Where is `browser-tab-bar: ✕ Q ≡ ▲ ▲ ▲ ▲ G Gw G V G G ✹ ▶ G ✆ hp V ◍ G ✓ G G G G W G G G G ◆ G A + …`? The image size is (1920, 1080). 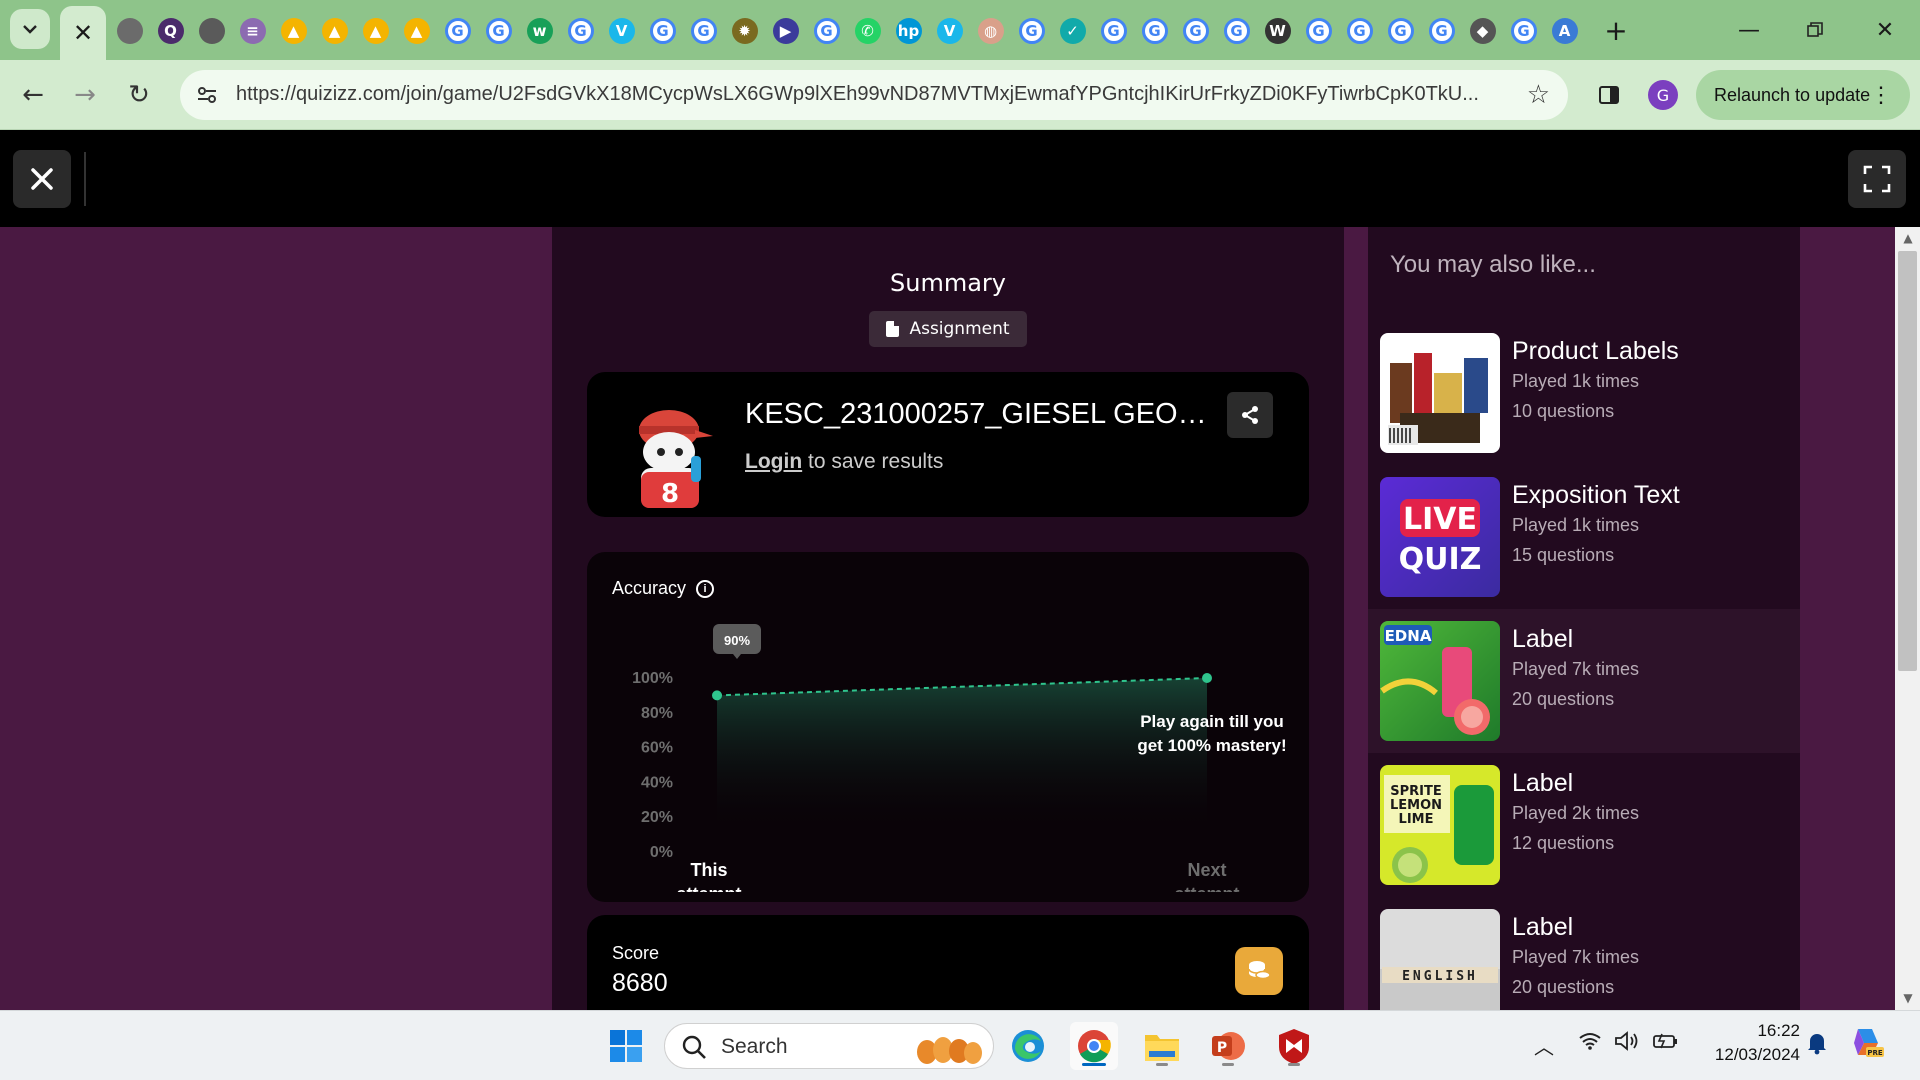
browser-tab-bar: ✕ Q ≡ ▲ ▲ ▲ ▲ G Gw G V G G ✹ ▶ G ✆ hp V ◍ G ✓ G G G G W G G G G ◆ G A + … is located at coordinates (960, 30).